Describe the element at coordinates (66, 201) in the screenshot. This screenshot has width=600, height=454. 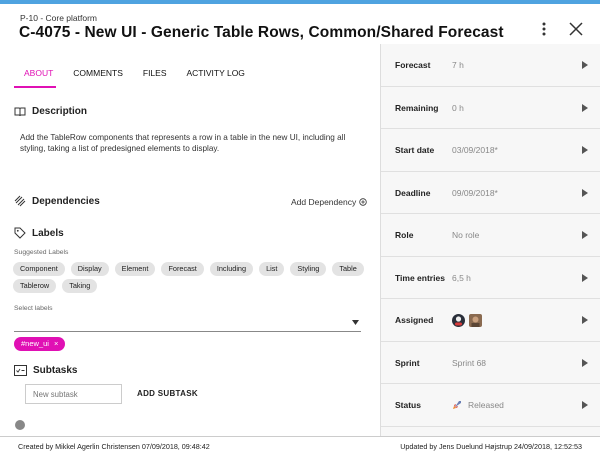
I see `dependencies-heading-label: Dependencies` at that location.